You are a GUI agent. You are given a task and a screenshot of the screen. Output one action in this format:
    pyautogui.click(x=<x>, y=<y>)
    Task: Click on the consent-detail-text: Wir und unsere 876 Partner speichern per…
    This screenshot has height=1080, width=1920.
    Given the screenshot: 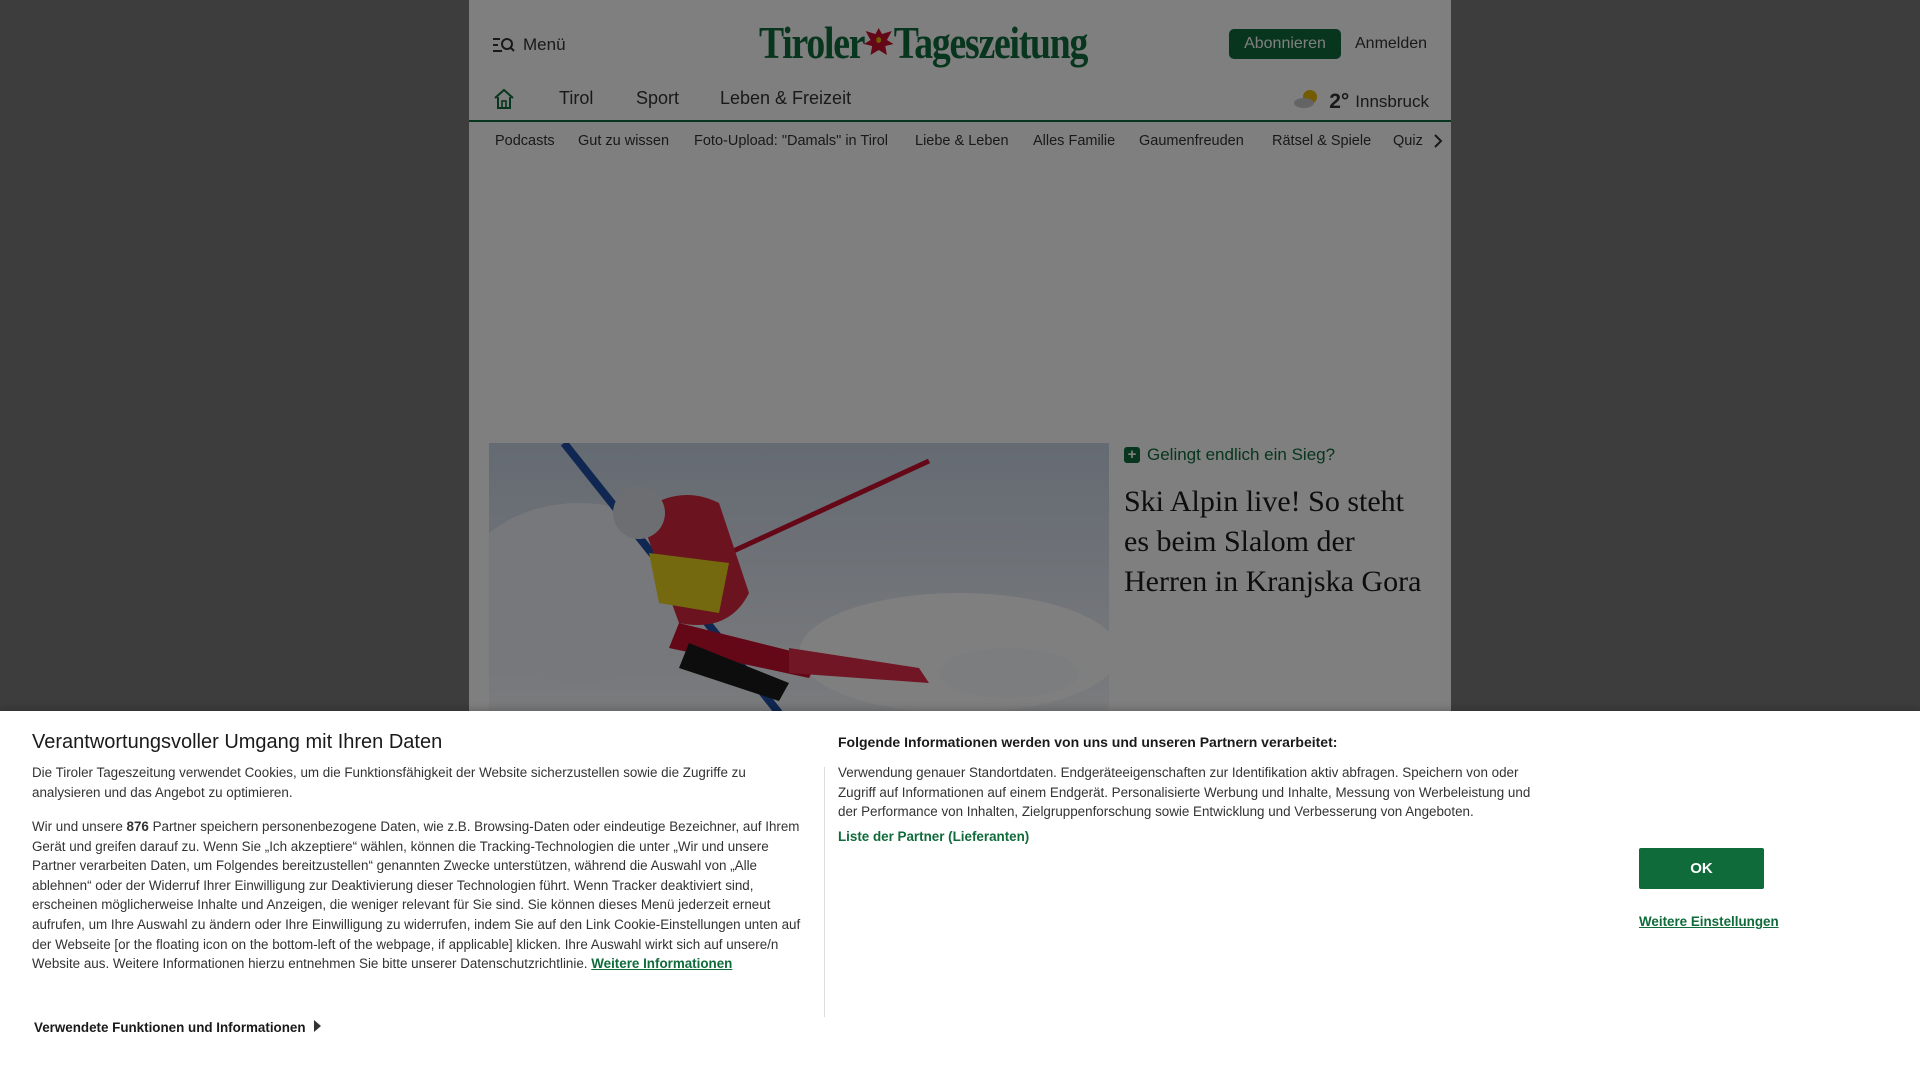 What is the action you would take?
    pyautogui.click(x=422, y=895)
    